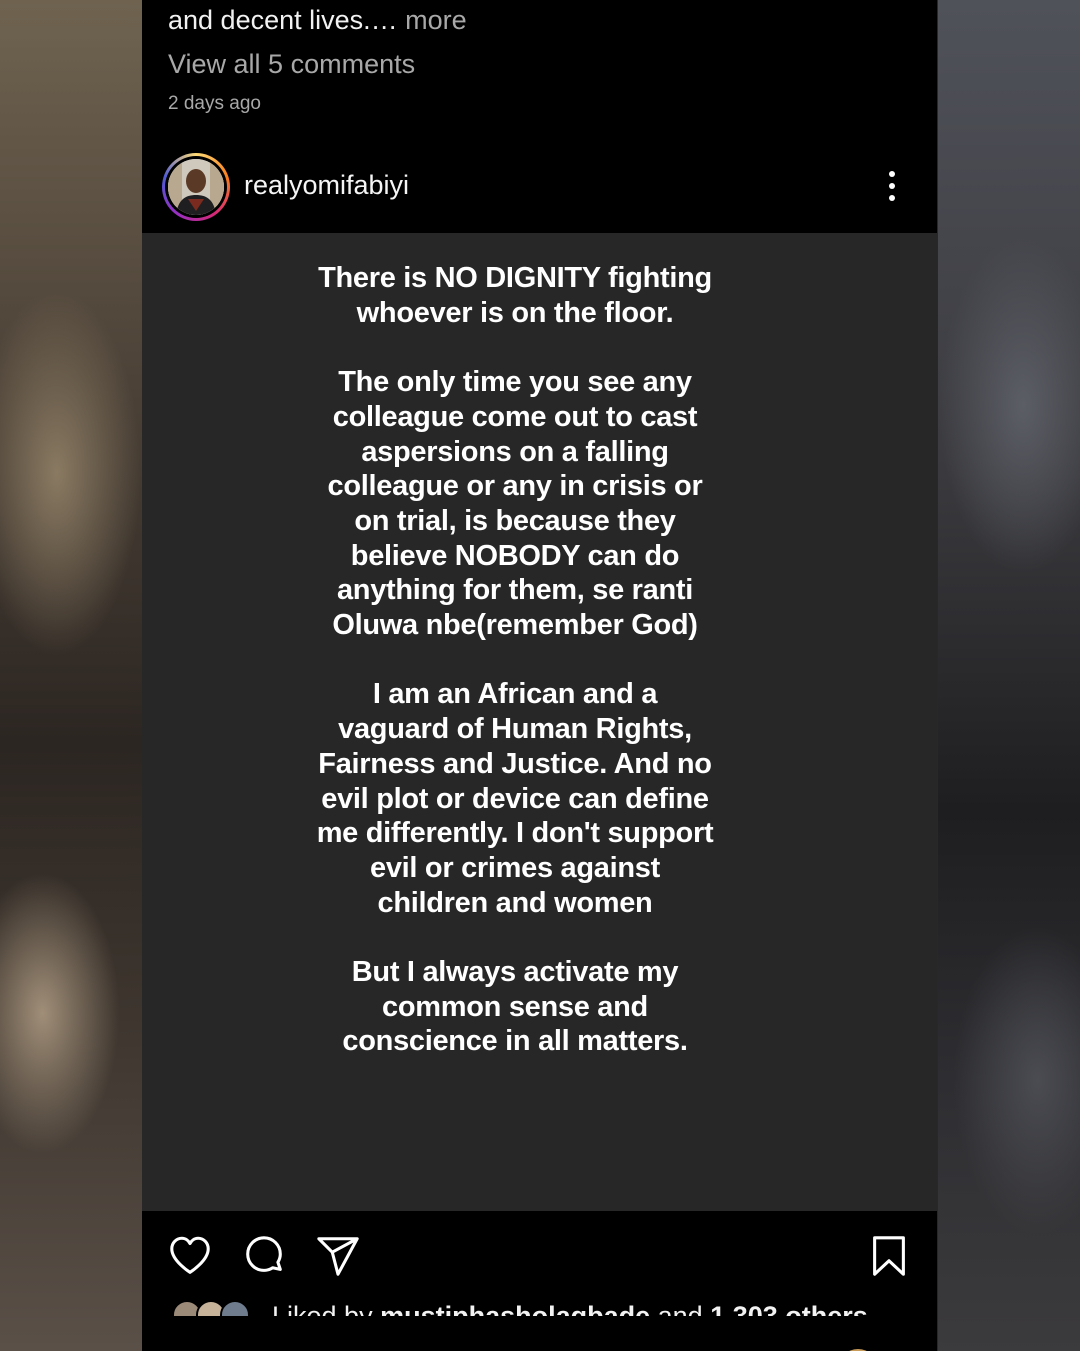 The image size is (1080, 1351). I want to click on post-username: realyomifabiyi, so click(326, 185).